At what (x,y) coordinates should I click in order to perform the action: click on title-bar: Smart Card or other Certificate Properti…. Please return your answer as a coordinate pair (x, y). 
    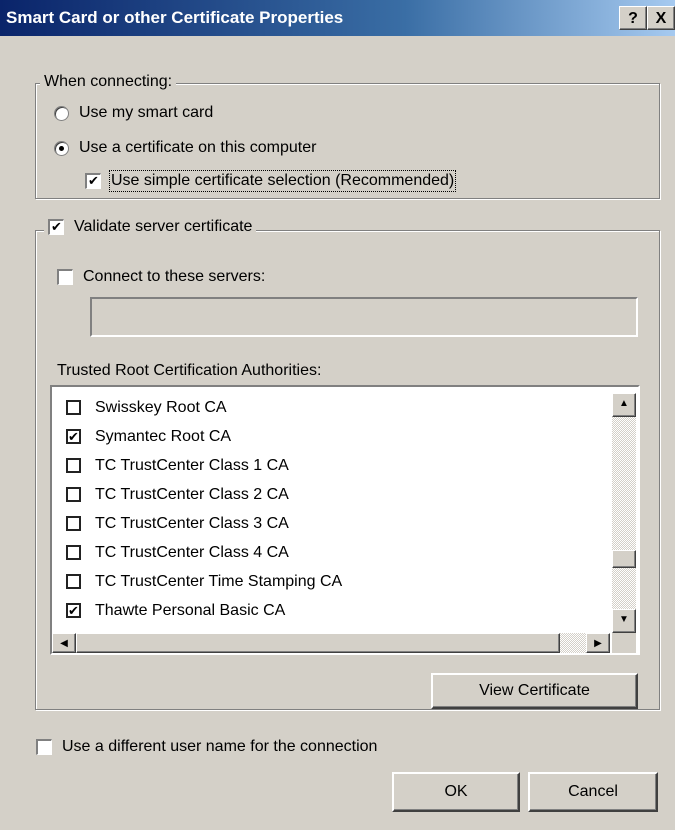
    Looking at the image, I should click on (337, 18).